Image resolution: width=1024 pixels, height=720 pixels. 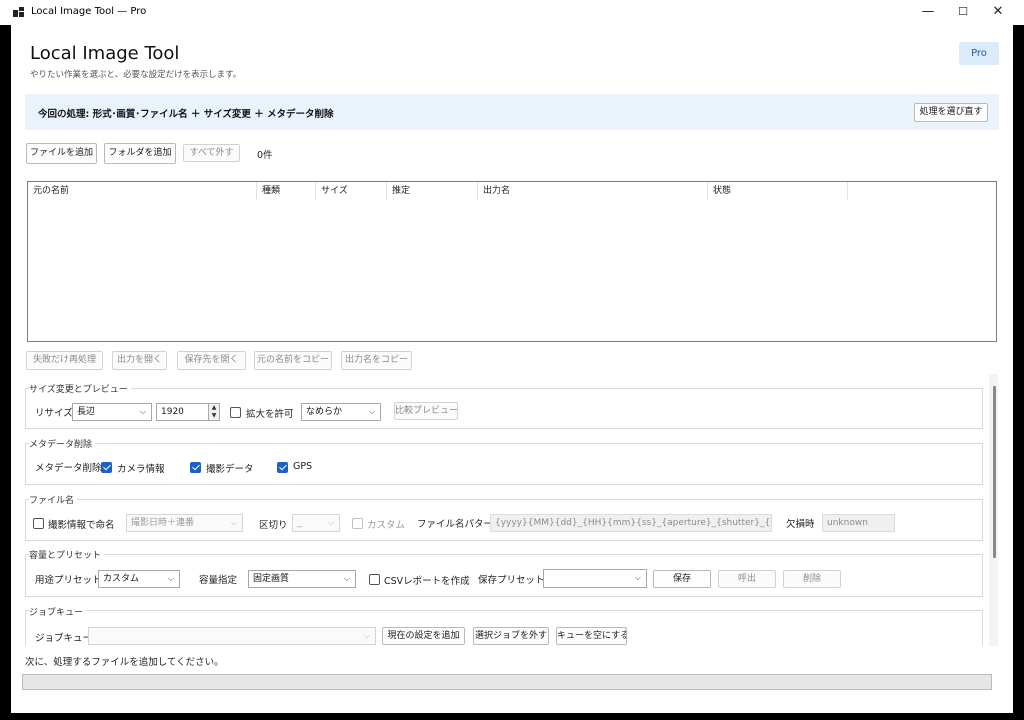 I want to click on missing-value-input: unknown, so click(x=858, y=523).